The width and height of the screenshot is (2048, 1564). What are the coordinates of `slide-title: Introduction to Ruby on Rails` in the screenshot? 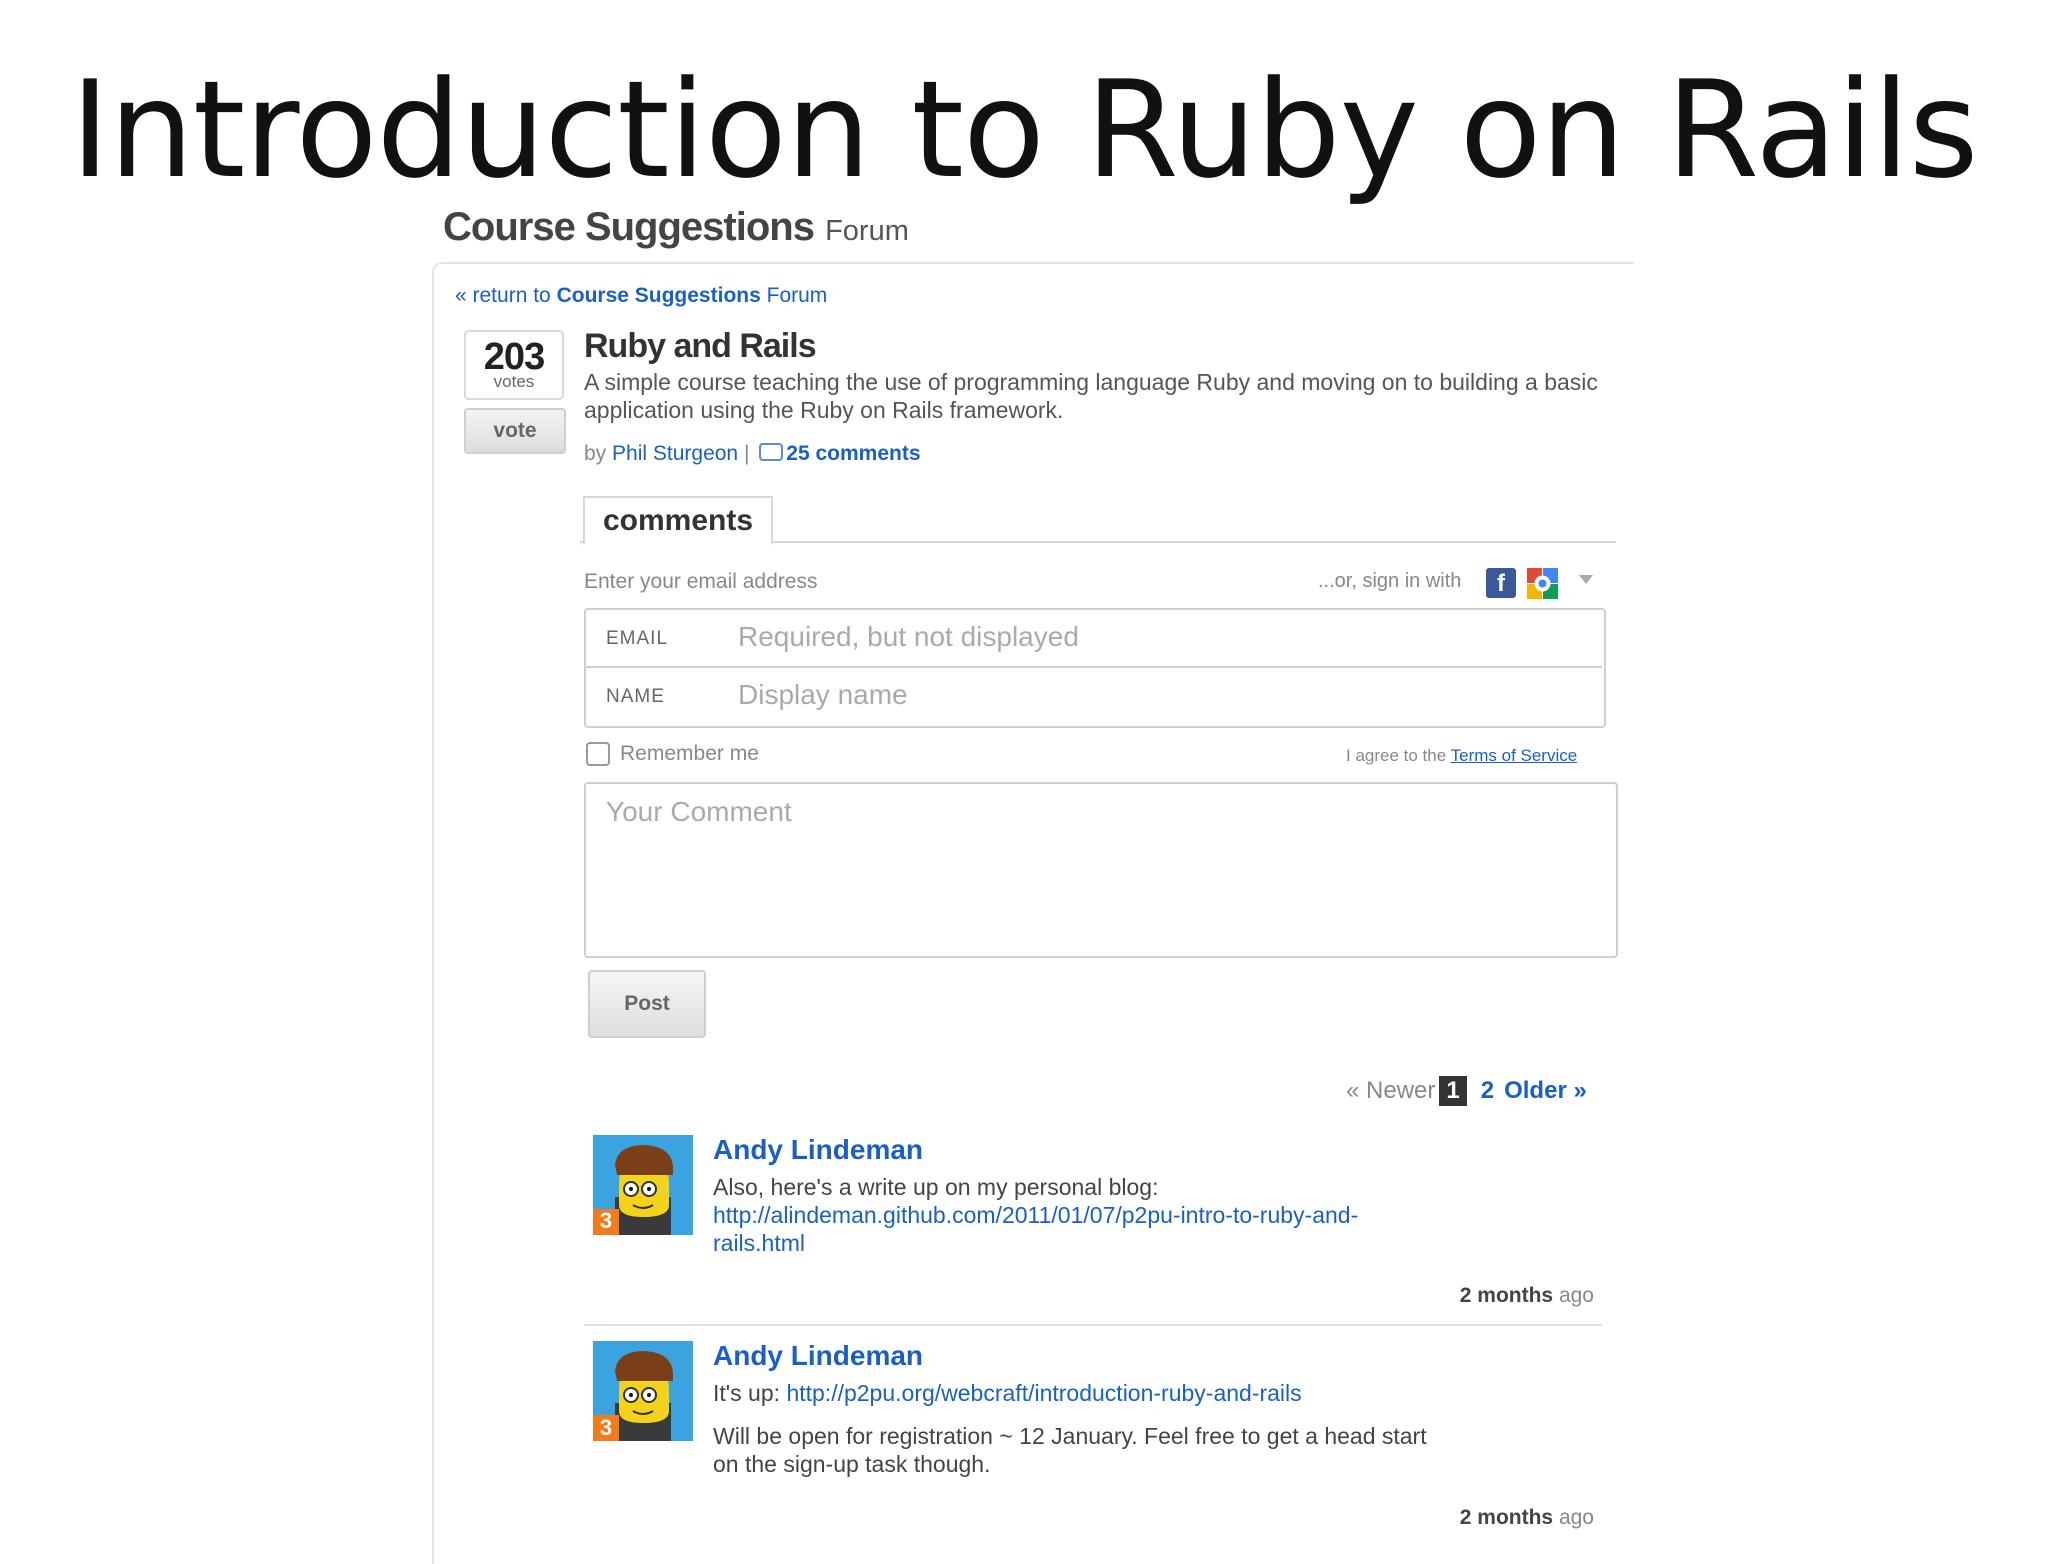 It's located at (1024, 130).